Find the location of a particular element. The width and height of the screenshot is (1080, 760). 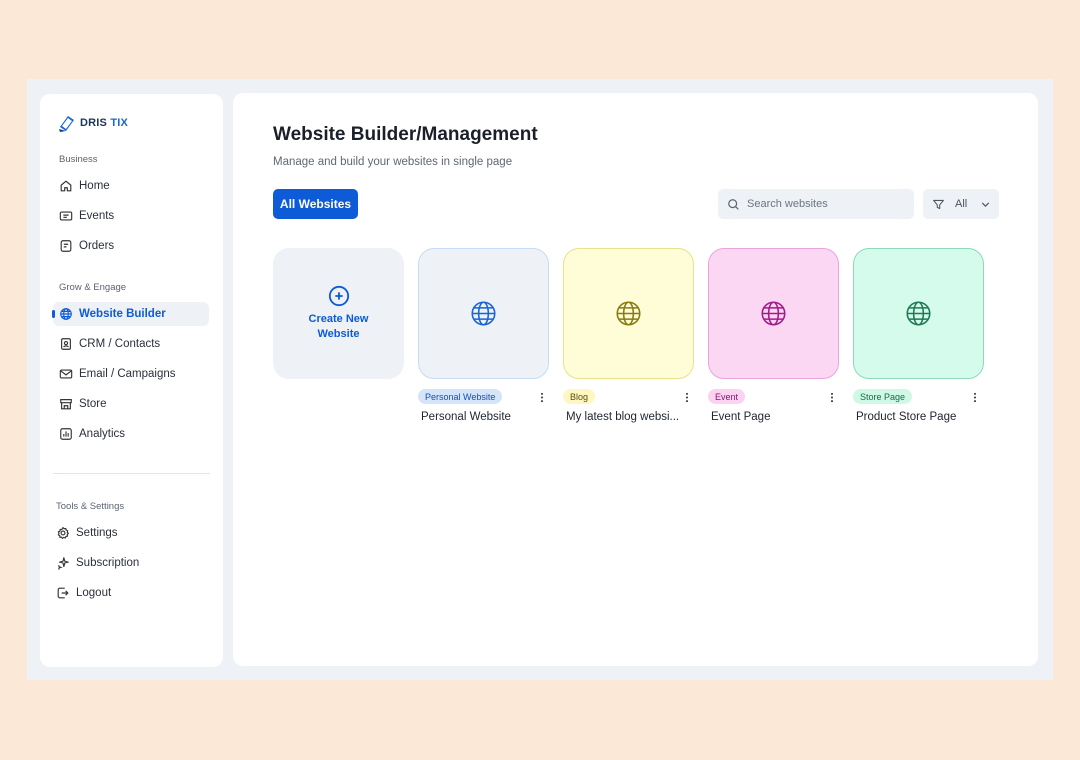

sidebar-item-label: Website Builder is located at coordinates (122, 314).